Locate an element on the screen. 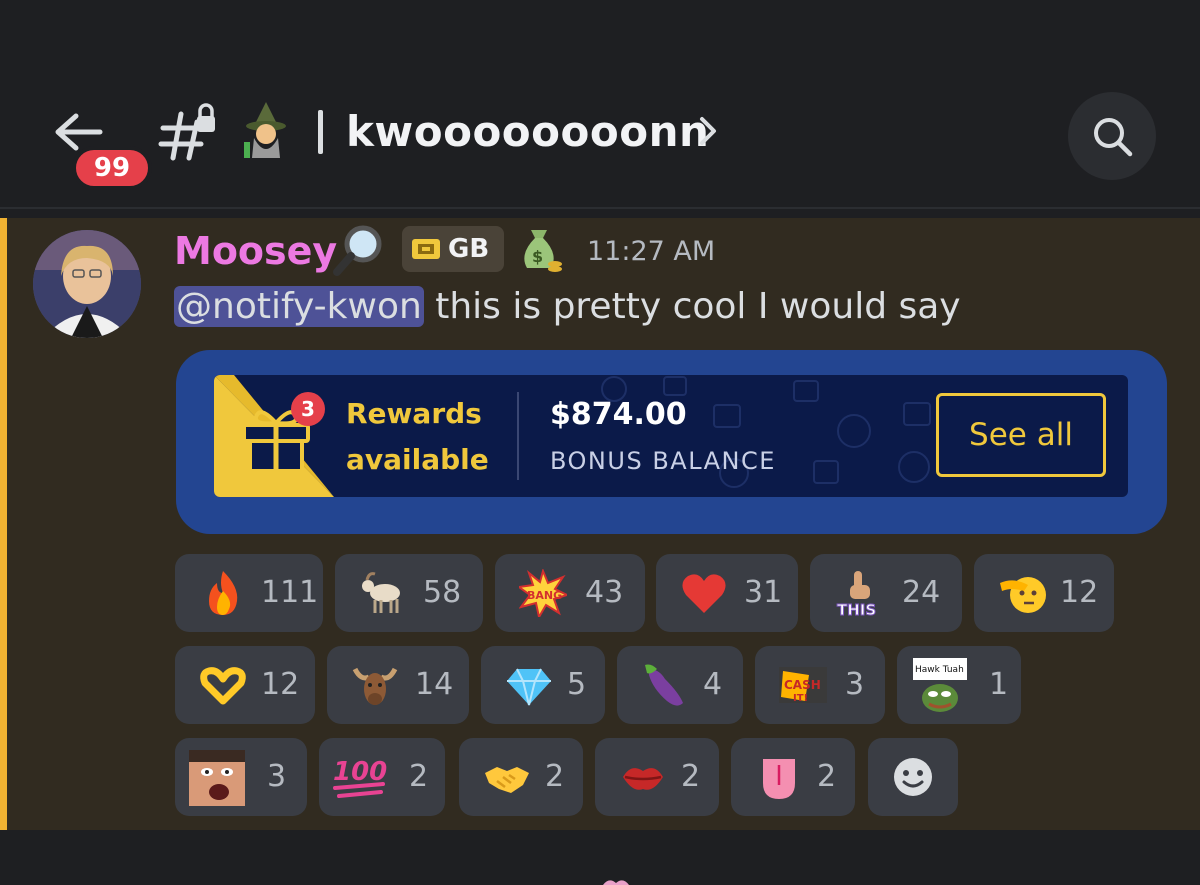 Image resolution: width=1200 pixels, height=885 pixels. locked-channel-hash-icon is located at coordinates (186, 132).